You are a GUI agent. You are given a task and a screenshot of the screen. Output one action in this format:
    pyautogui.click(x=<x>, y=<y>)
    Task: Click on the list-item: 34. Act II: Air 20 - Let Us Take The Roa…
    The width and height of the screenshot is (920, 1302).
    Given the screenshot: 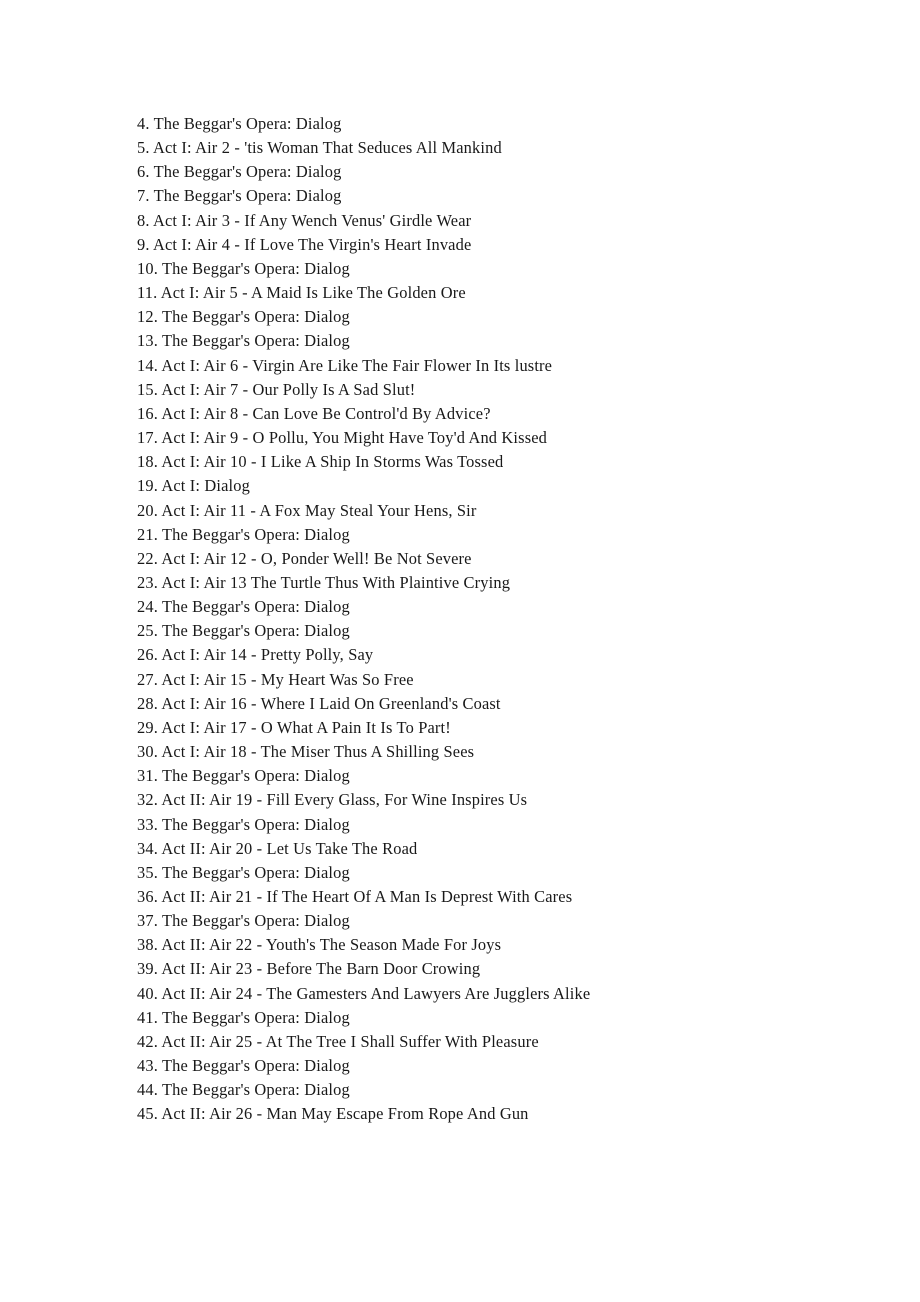 What is the action you would take?
    pyautogui.click(x=277, y=848)
    